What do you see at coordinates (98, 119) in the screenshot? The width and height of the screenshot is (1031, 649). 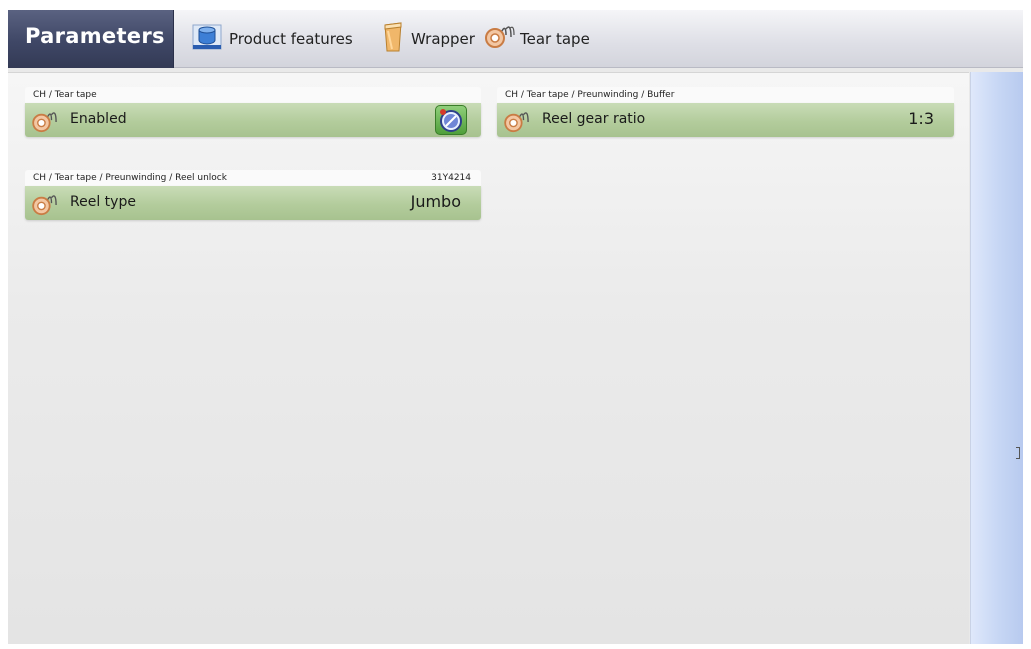 I see `param-label: Enabled` at bounding box center [98, 119].